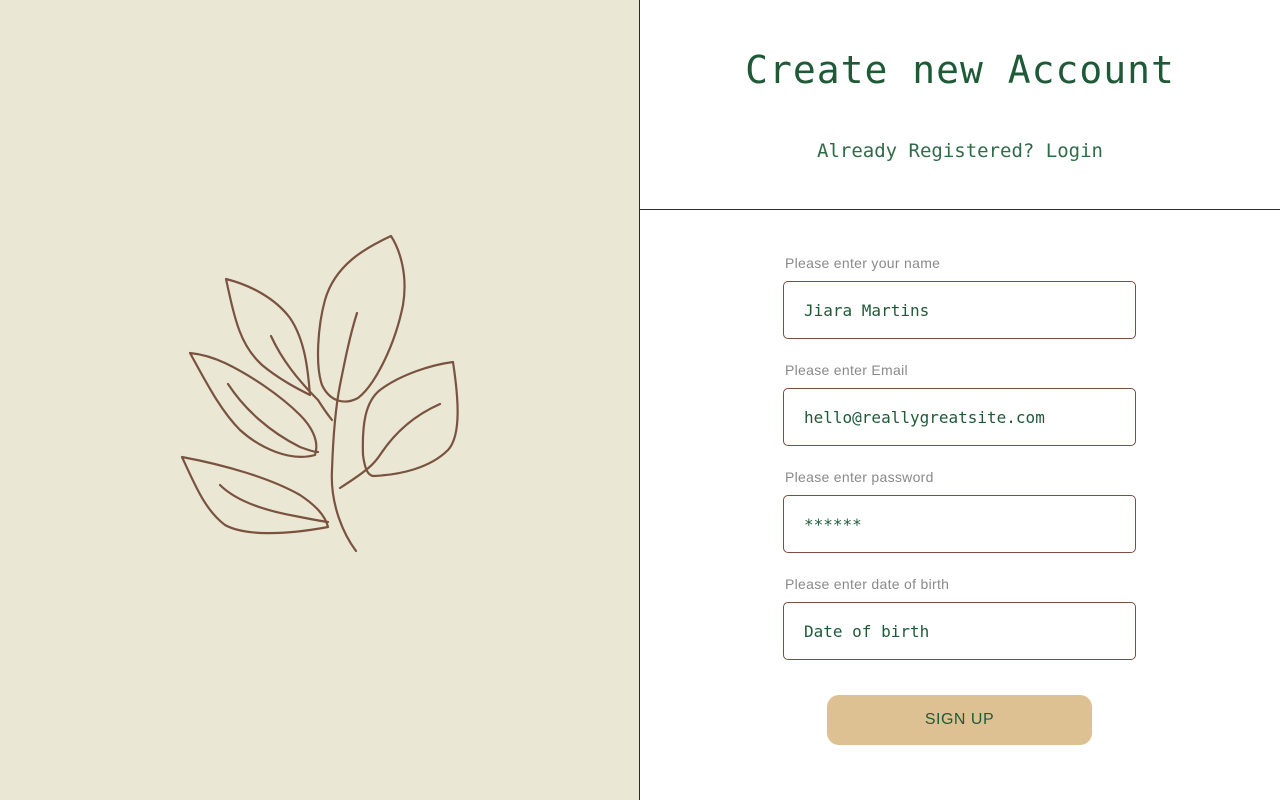 Image resolution: width=1280 pixels, height=800 pixels. I want to click on name-input, so click(959, 310).